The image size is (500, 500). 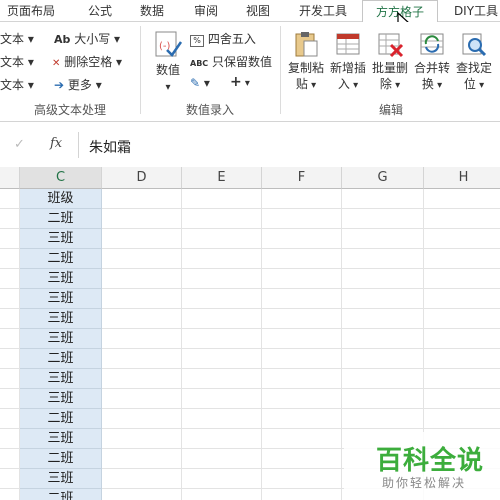 I want to click on keep-value-button: ABC 只保留数值, so click(x=231, y=61).